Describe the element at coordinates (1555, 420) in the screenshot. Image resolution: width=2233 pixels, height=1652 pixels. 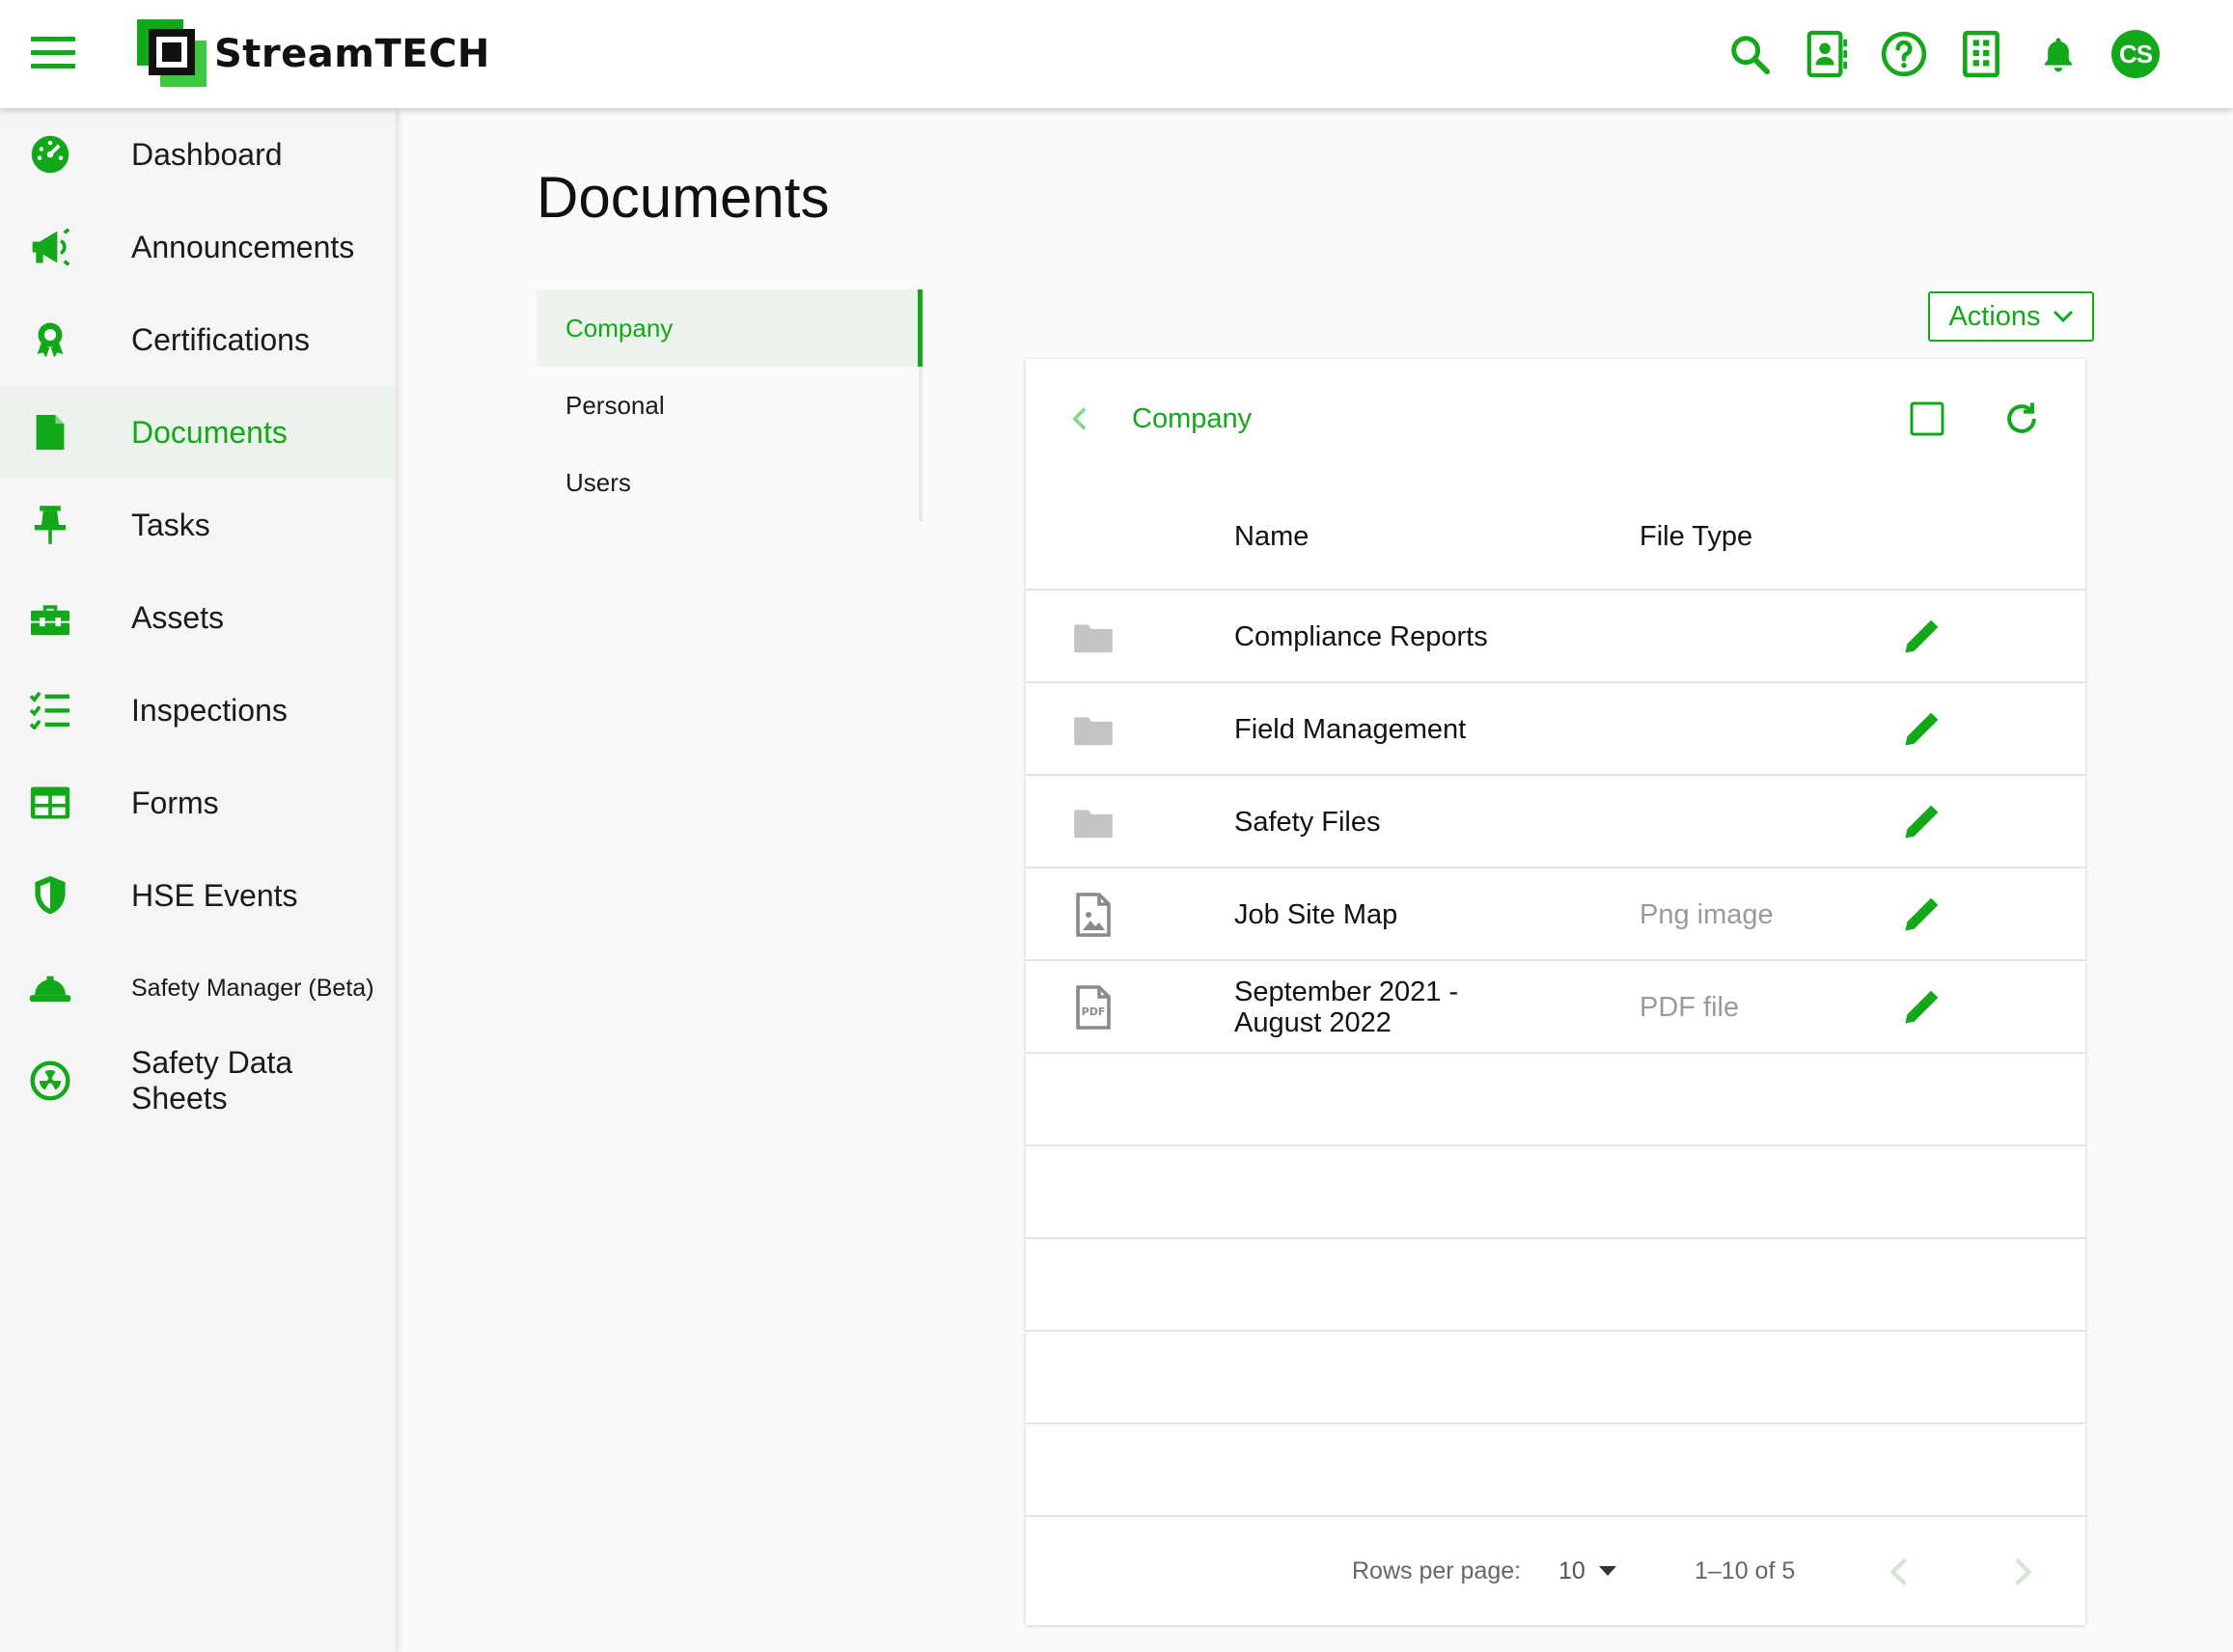
I see `panel-header: Company` at that location.